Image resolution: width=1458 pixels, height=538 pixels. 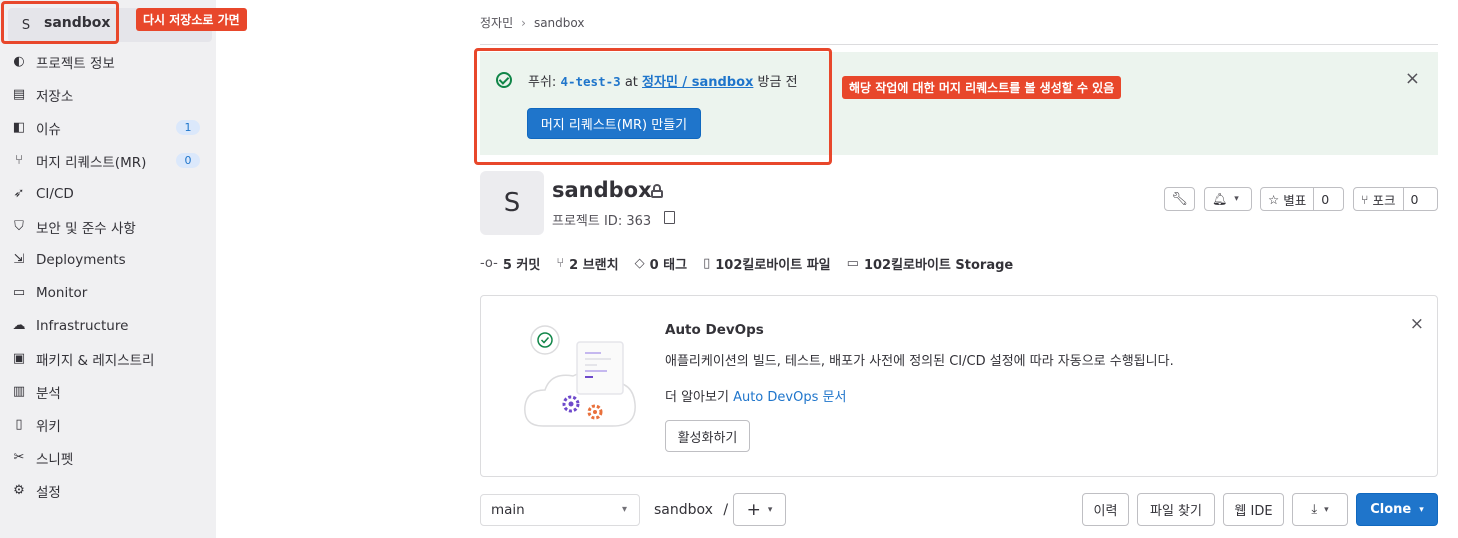 I want to click on breadcrumb-project: sandbox, so click(x=559, y=23).